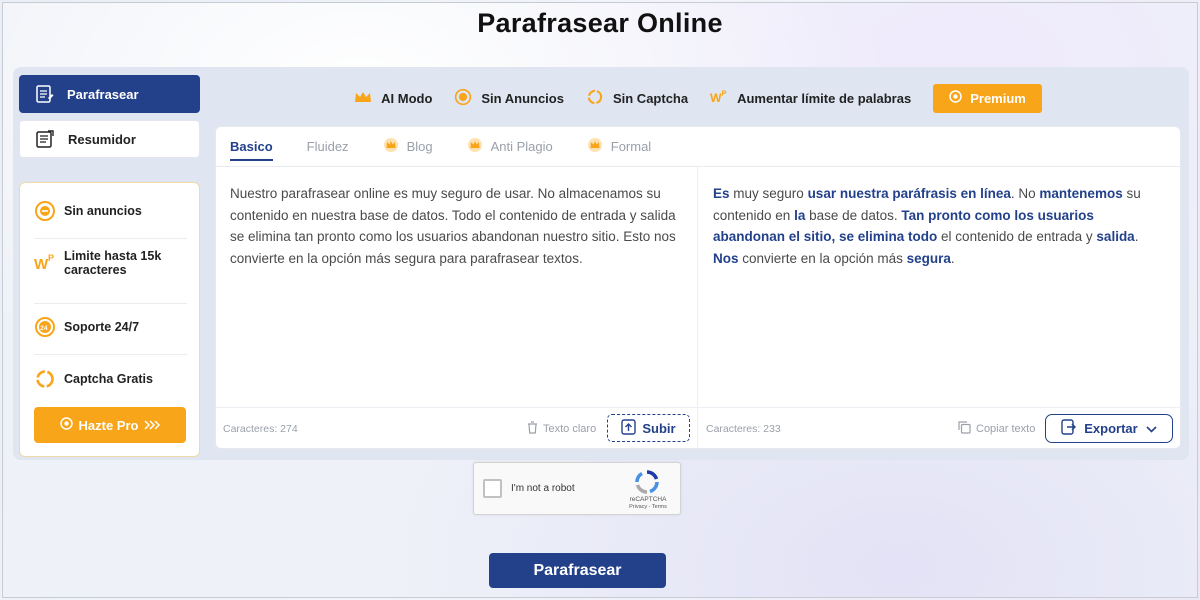  What do you see at coordinates (1025, 193) in the screenshot?
I see `output-segment: . No` at bounding box center [1025, 193].